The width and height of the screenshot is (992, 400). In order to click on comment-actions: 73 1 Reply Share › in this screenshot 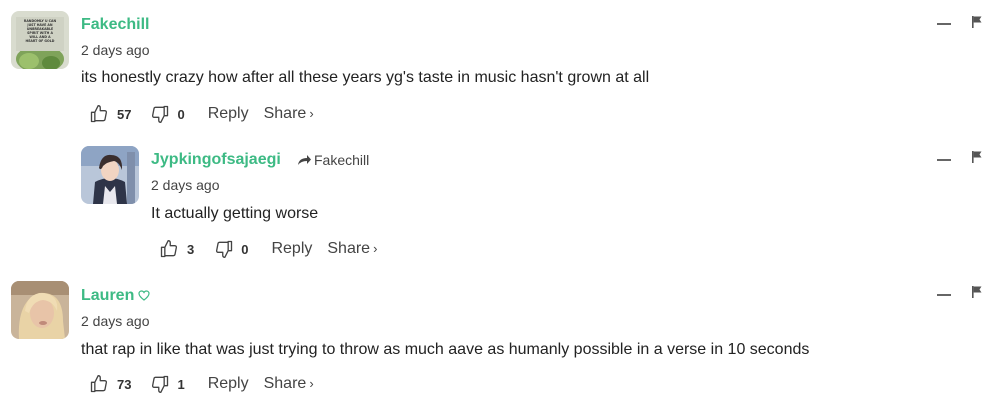, I will do `click(201, 384)`.